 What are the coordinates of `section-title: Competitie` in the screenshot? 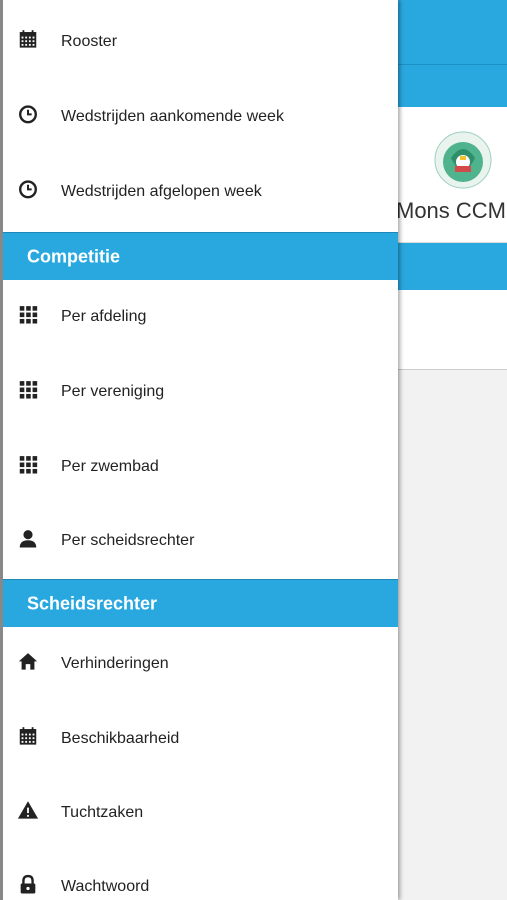 It's located at (74, 256).